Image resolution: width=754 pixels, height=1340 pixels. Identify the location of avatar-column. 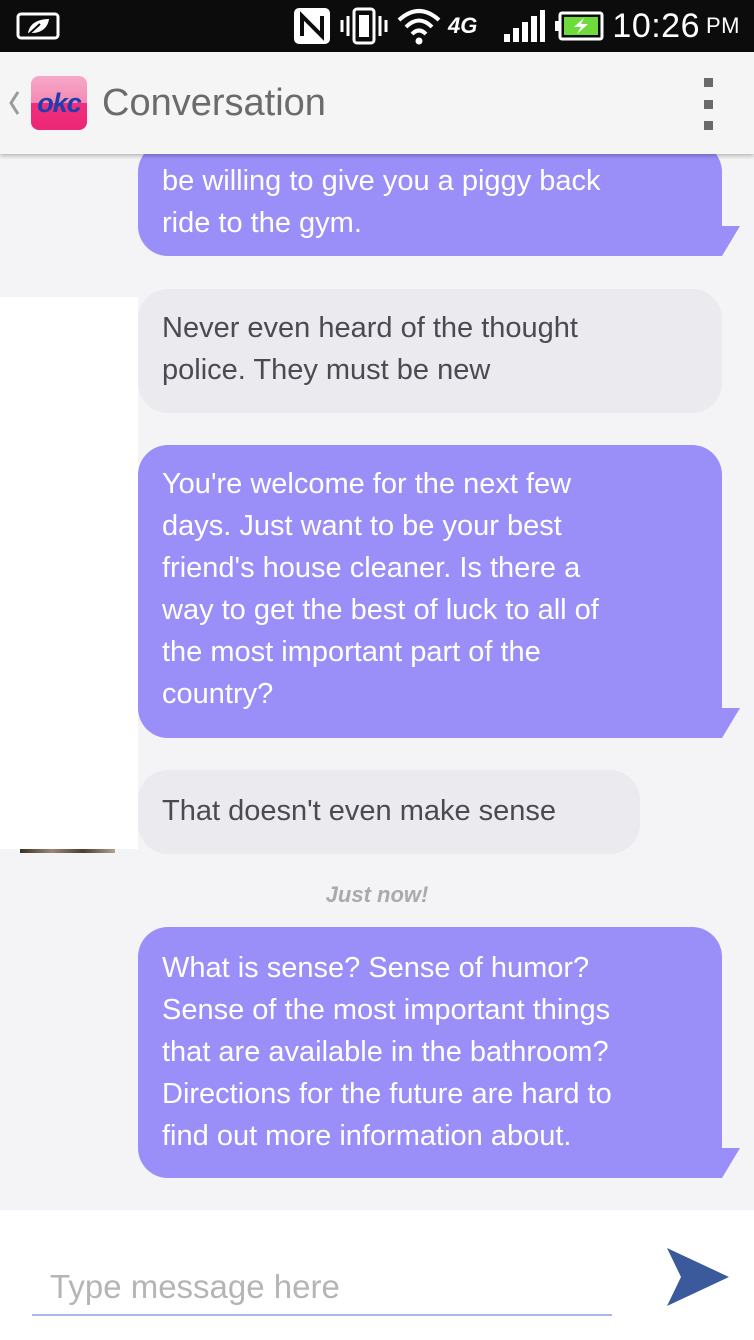
(69, 573).